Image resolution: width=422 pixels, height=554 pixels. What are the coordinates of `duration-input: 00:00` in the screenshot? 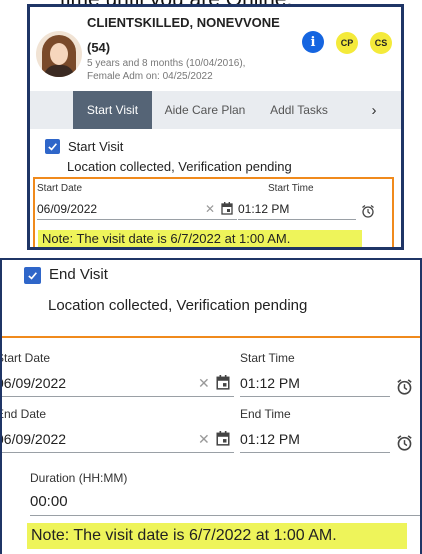 It's located at (49, 501).